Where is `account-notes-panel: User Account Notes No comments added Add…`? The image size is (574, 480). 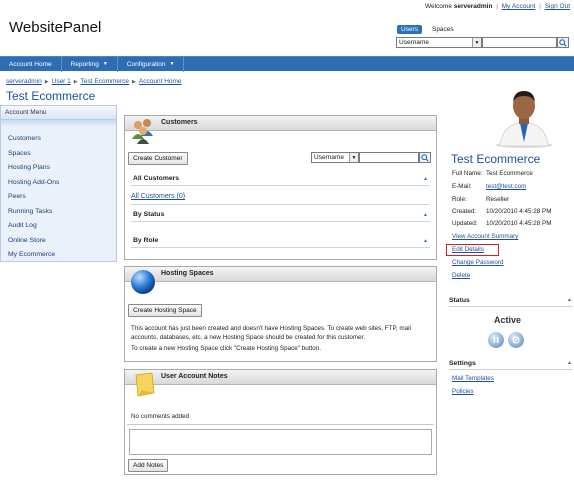 account-notes-panel: User Account Notes No comments added Add… is located at coordinates (280, 422).